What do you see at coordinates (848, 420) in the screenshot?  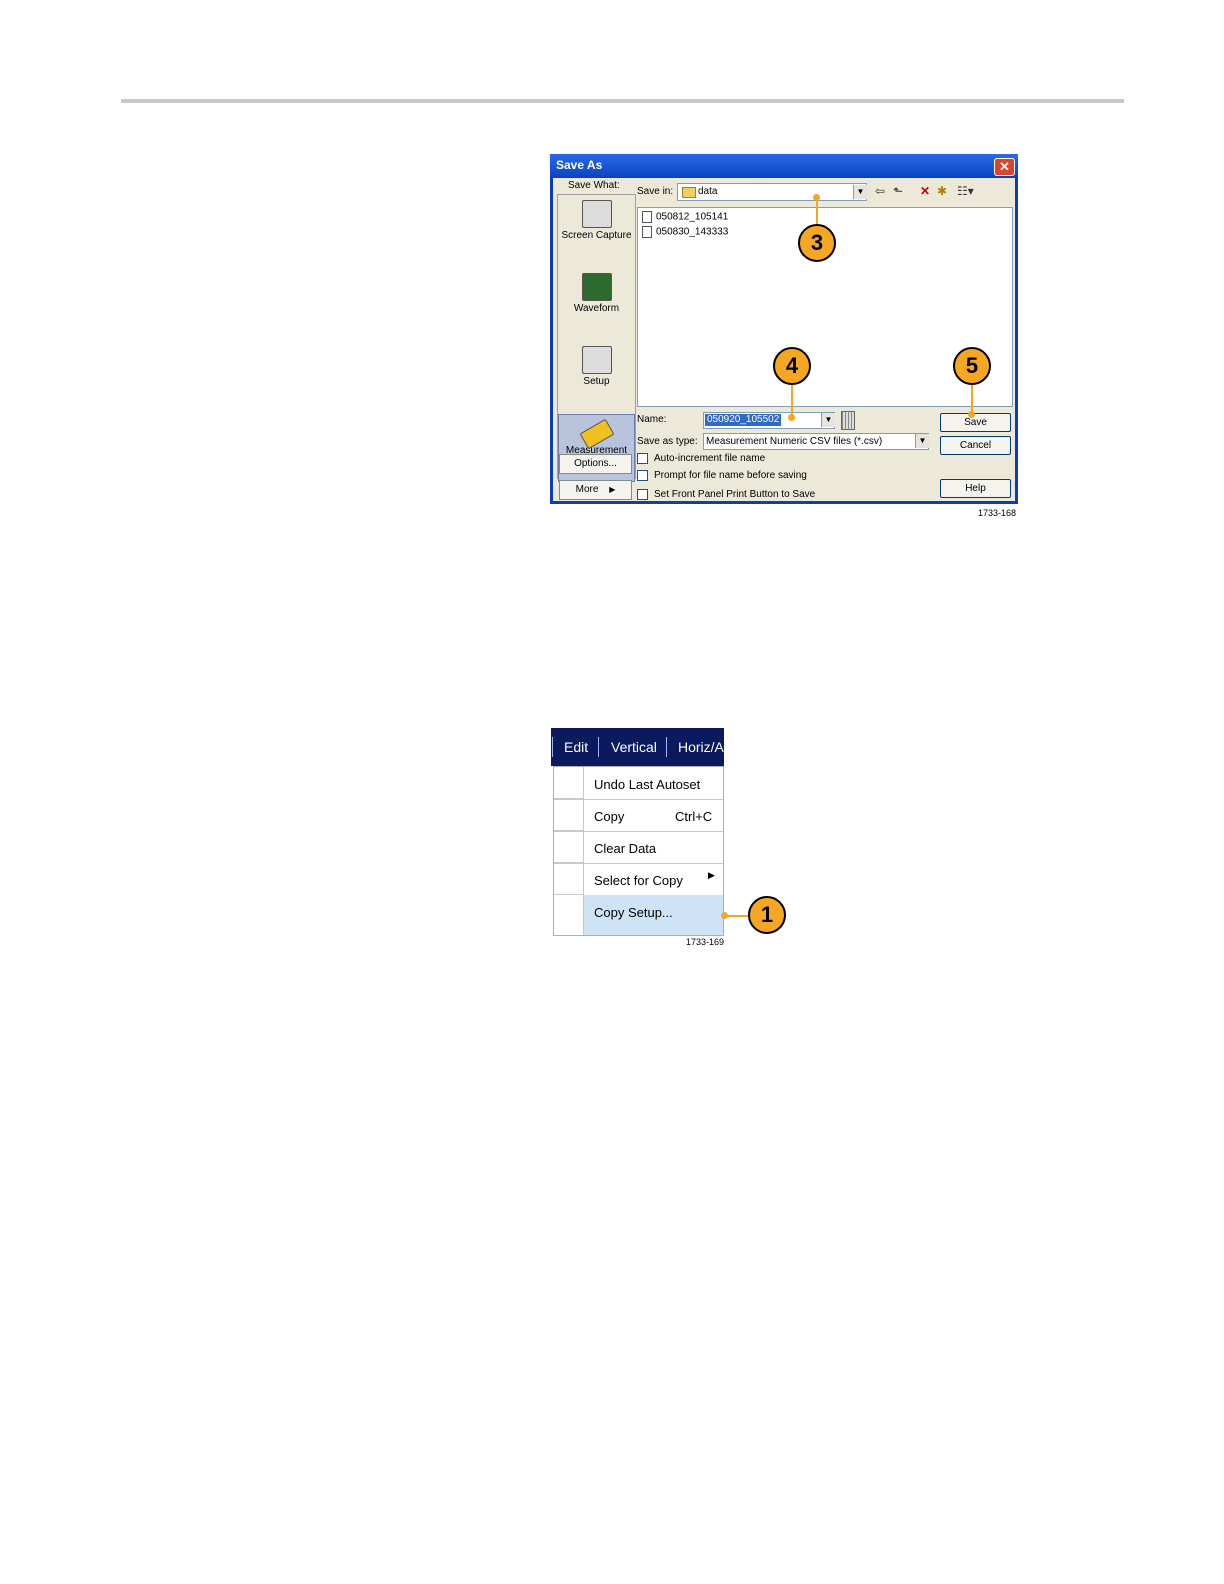 I see `keyboard-icon` at bounding box center [848, 420].